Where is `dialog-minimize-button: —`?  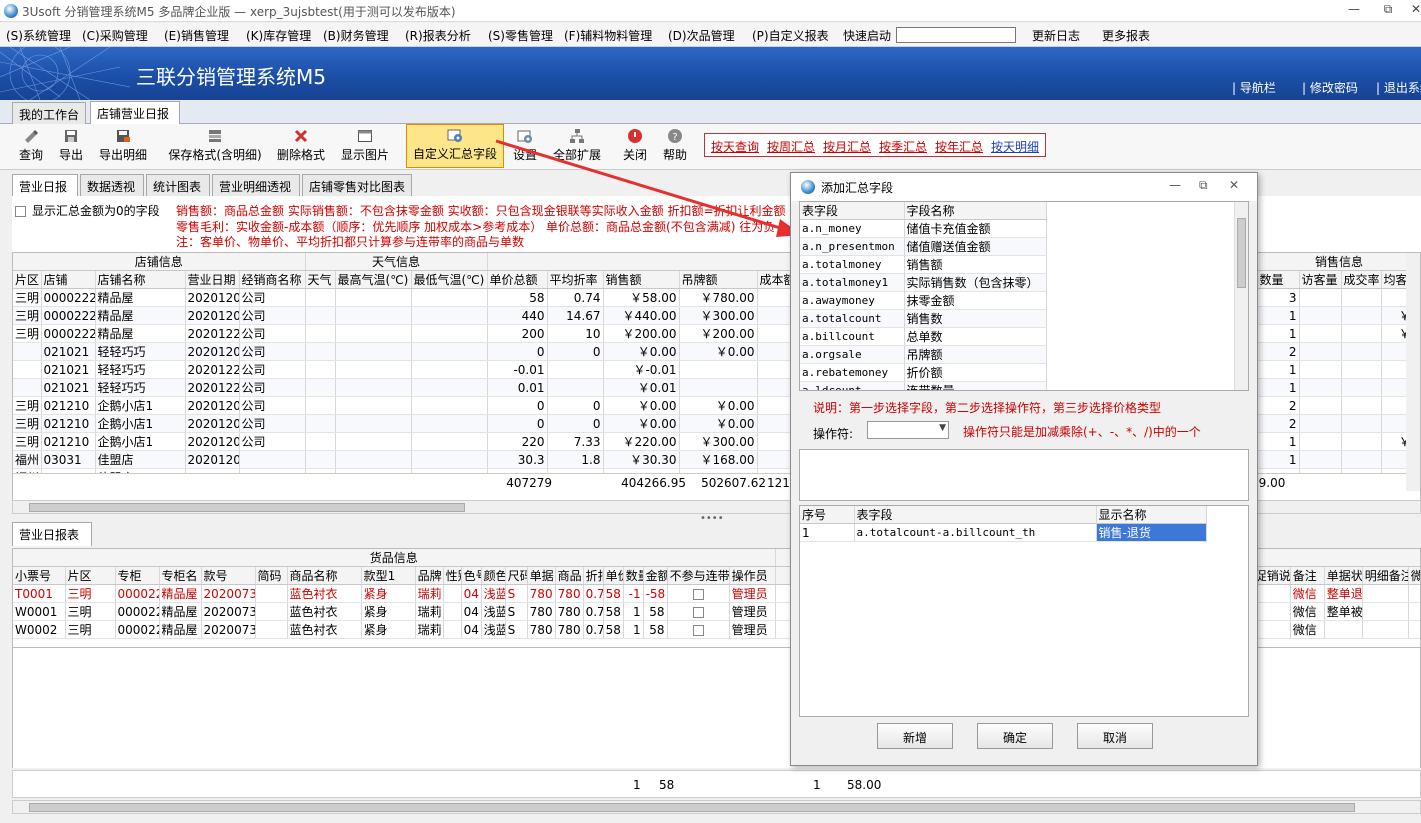 dialog-minimize-button: — is located at coordinates (1175, 185).